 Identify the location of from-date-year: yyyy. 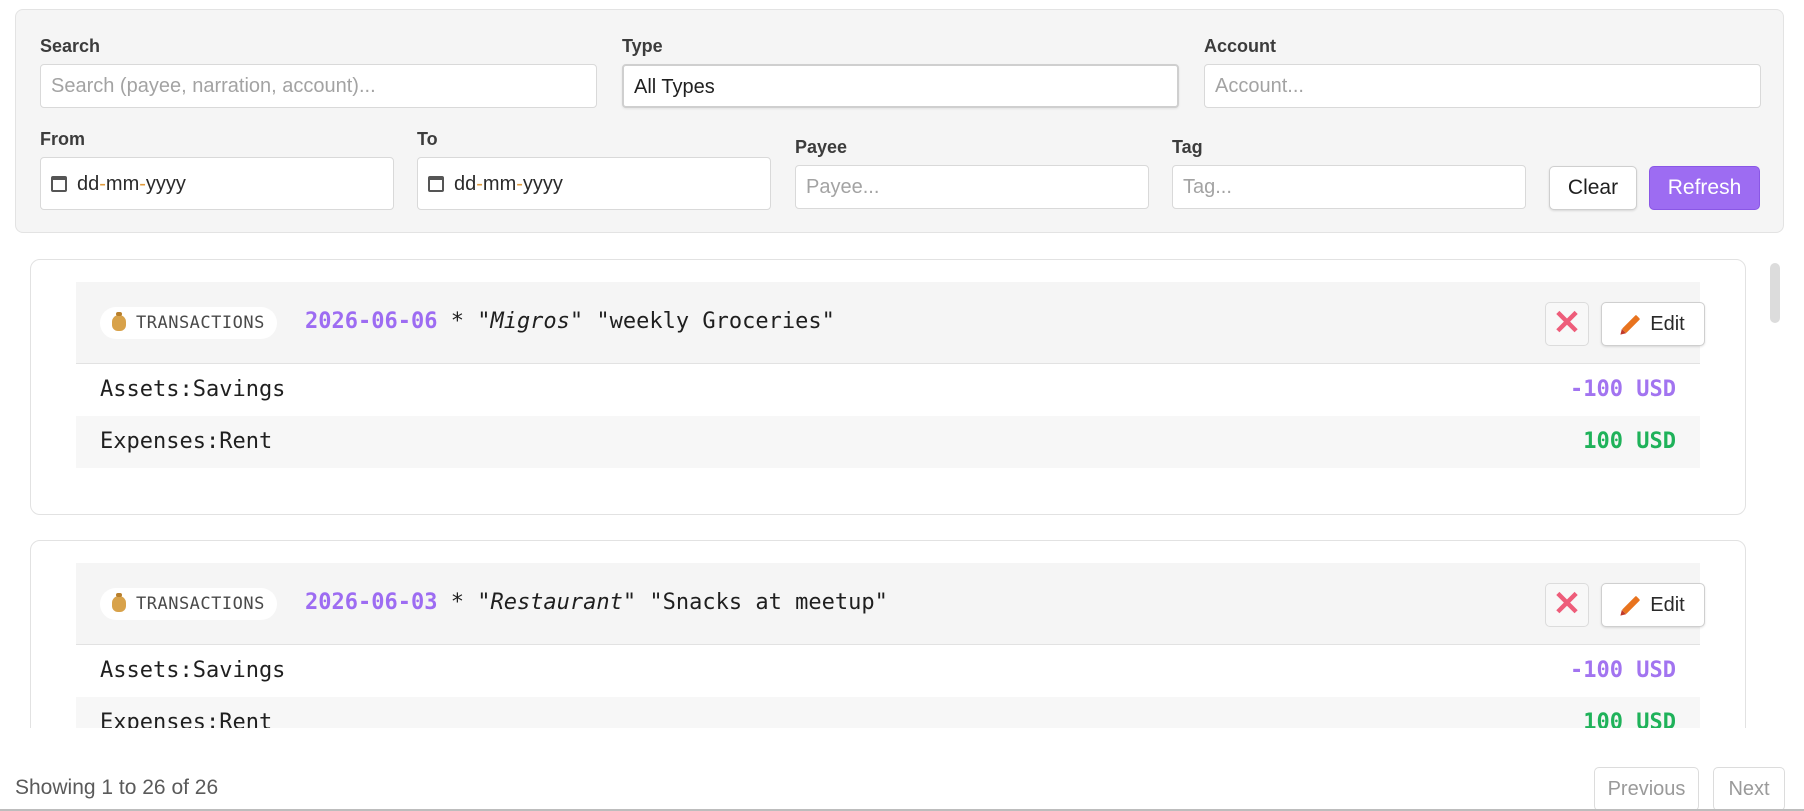
(165, 183).